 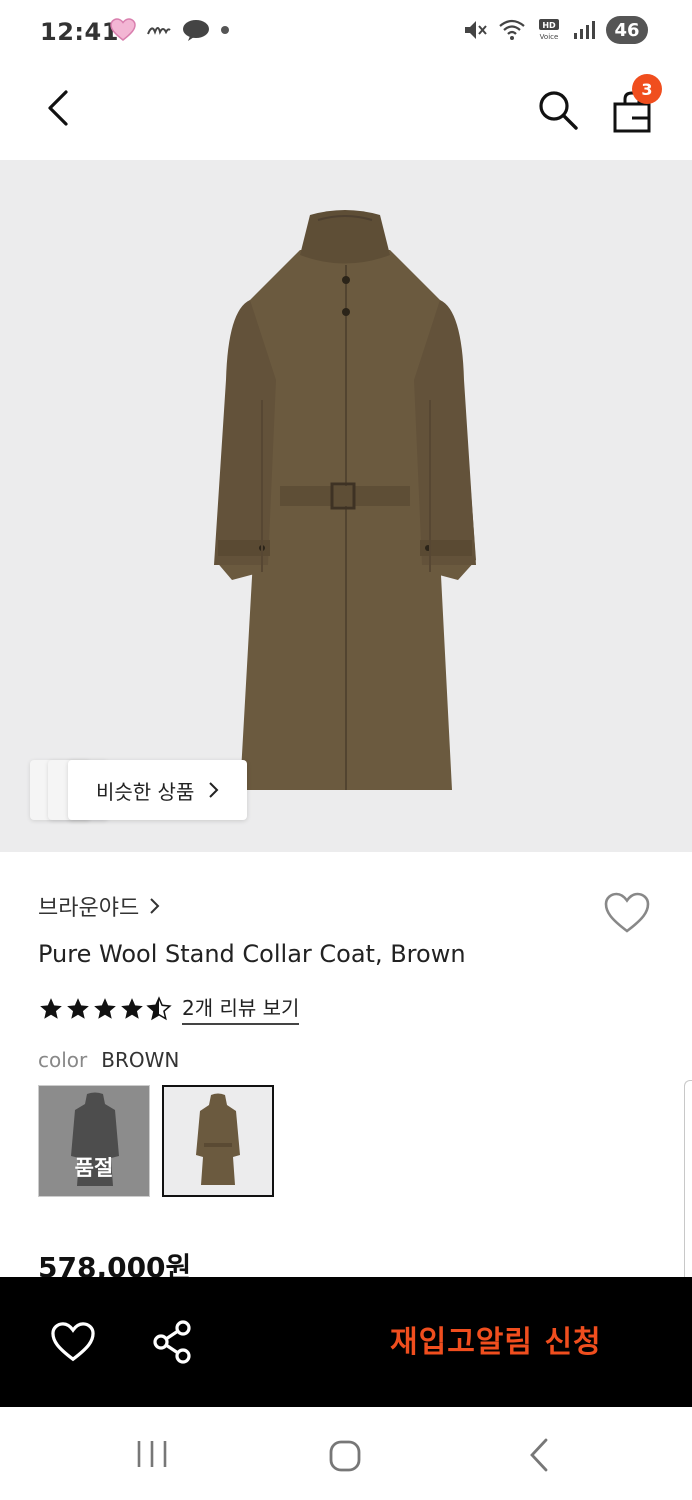 What do you see at coordinates (63, 1060) in the screenshot?
I see `color-label: color` at bounding box center [63, 1060].